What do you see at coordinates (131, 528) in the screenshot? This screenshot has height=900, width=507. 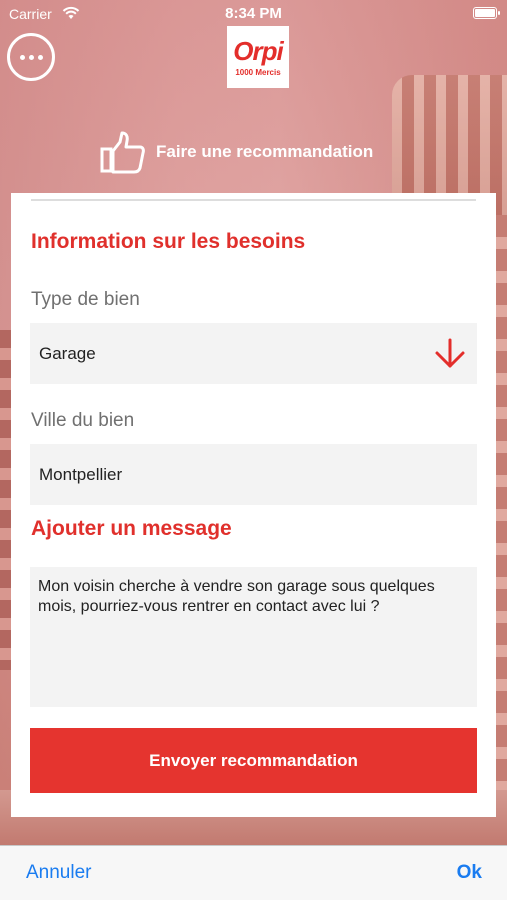 I see `message-section-title: Ajouter un message` at bounding box center [131, 528].